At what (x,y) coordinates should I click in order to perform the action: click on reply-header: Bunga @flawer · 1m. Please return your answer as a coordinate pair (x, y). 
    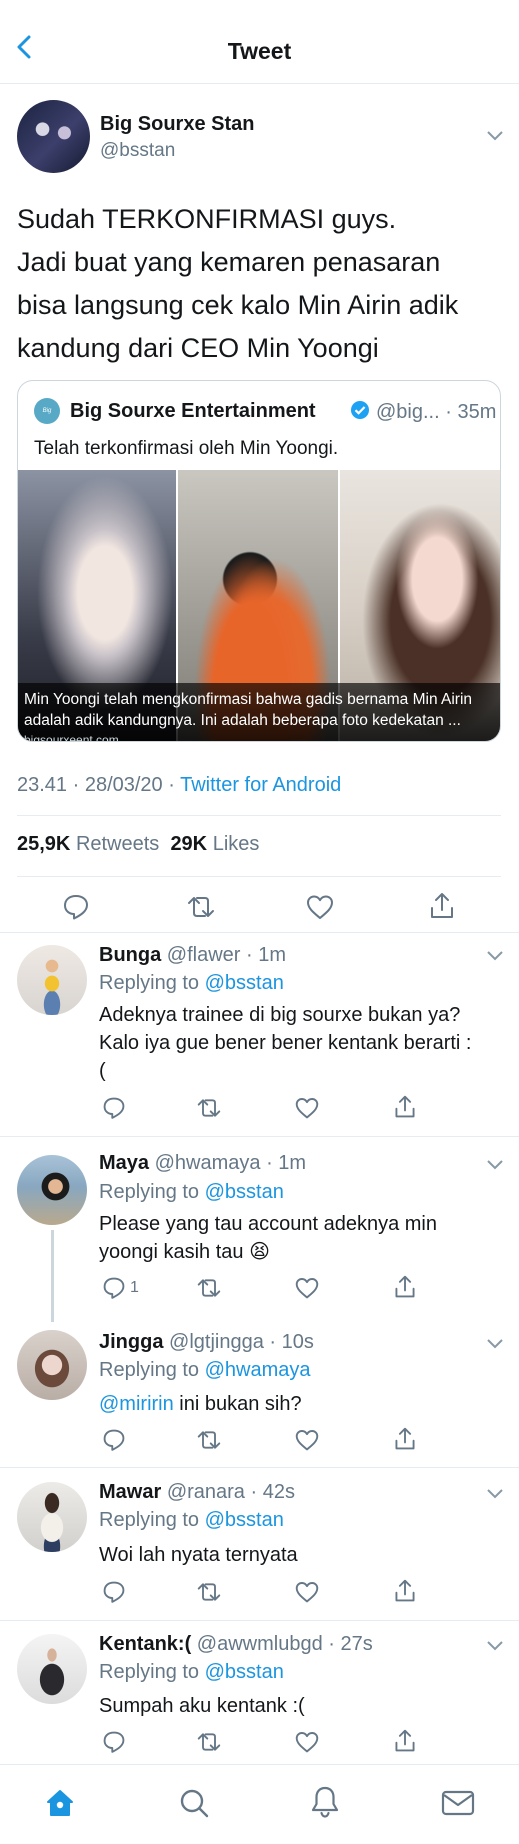
    Looking at the image, I should click on (192, 955).